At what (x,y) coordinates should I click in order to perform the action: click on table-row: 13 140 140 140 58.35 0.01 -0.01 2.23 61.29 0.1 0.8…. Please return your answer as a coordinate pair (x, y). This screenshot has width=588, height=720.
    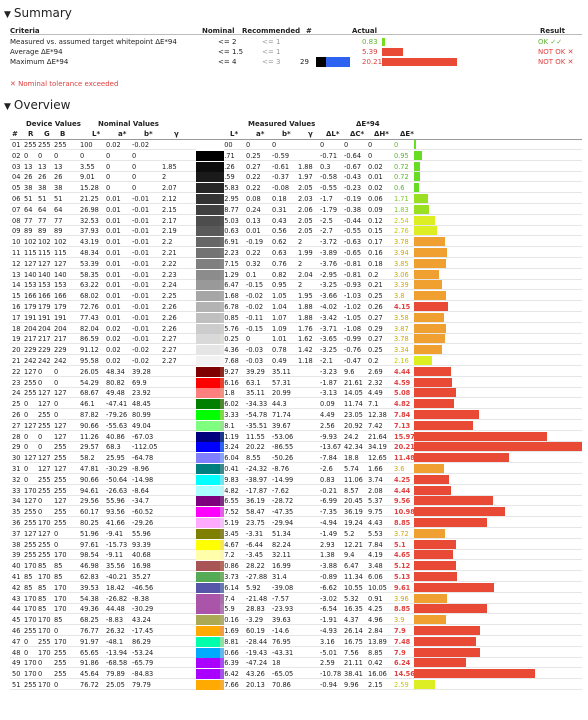
    Looking at the image, I should click on (296, 274).